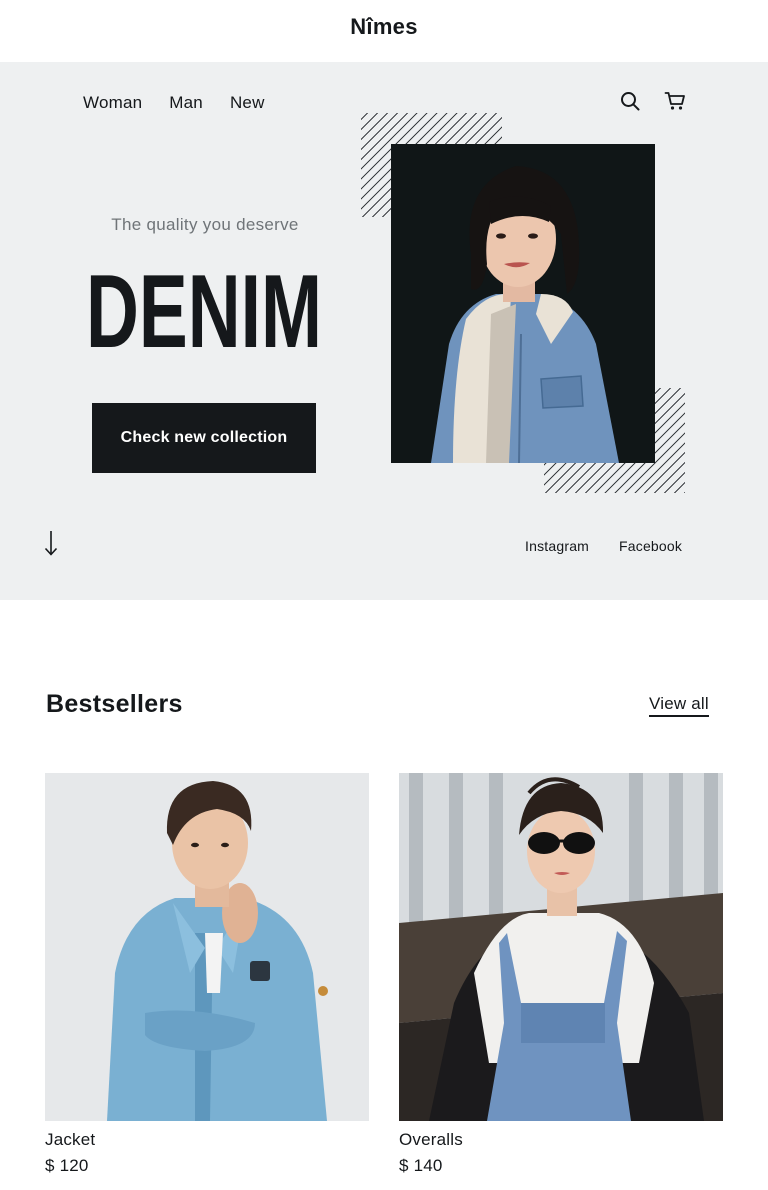 This screenshot has height=1190, width=768. Describe the element at coordinates (679, 705) in the screenshot. I see `view-all-link: View all` at that location.